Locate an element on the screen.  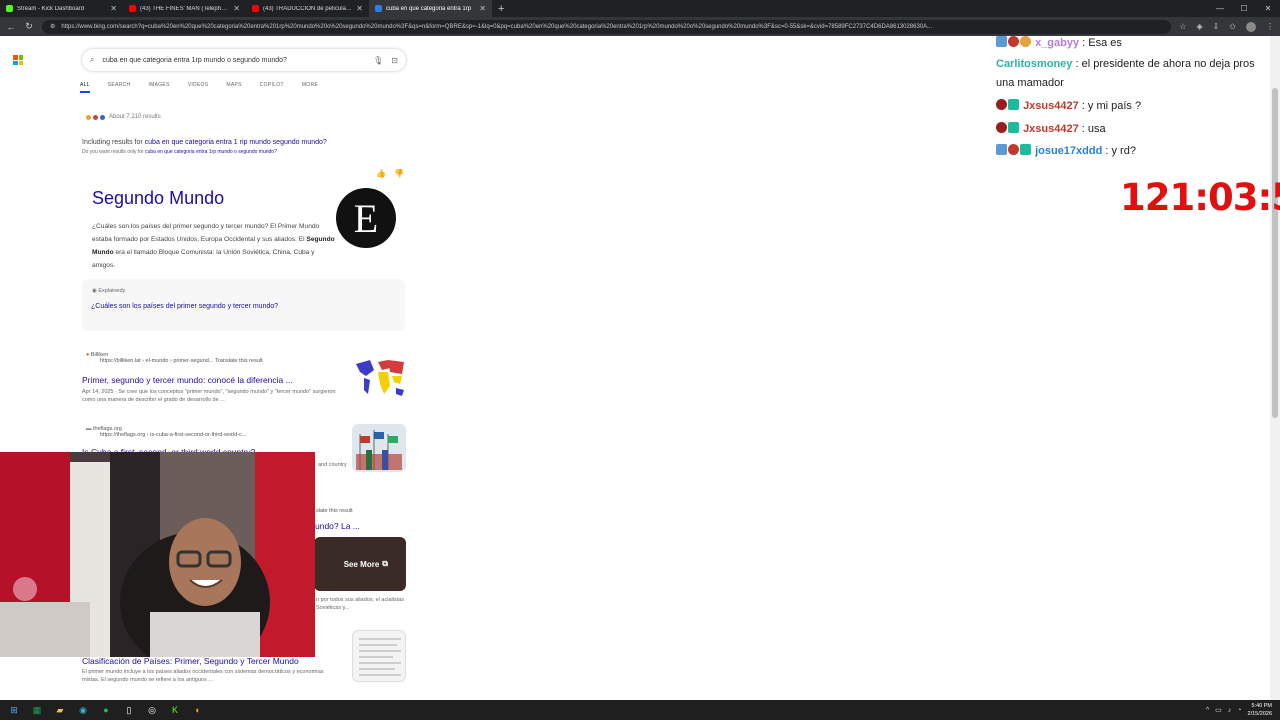
visual-search-icon: ⊡ is located at coordinates (394, 60).